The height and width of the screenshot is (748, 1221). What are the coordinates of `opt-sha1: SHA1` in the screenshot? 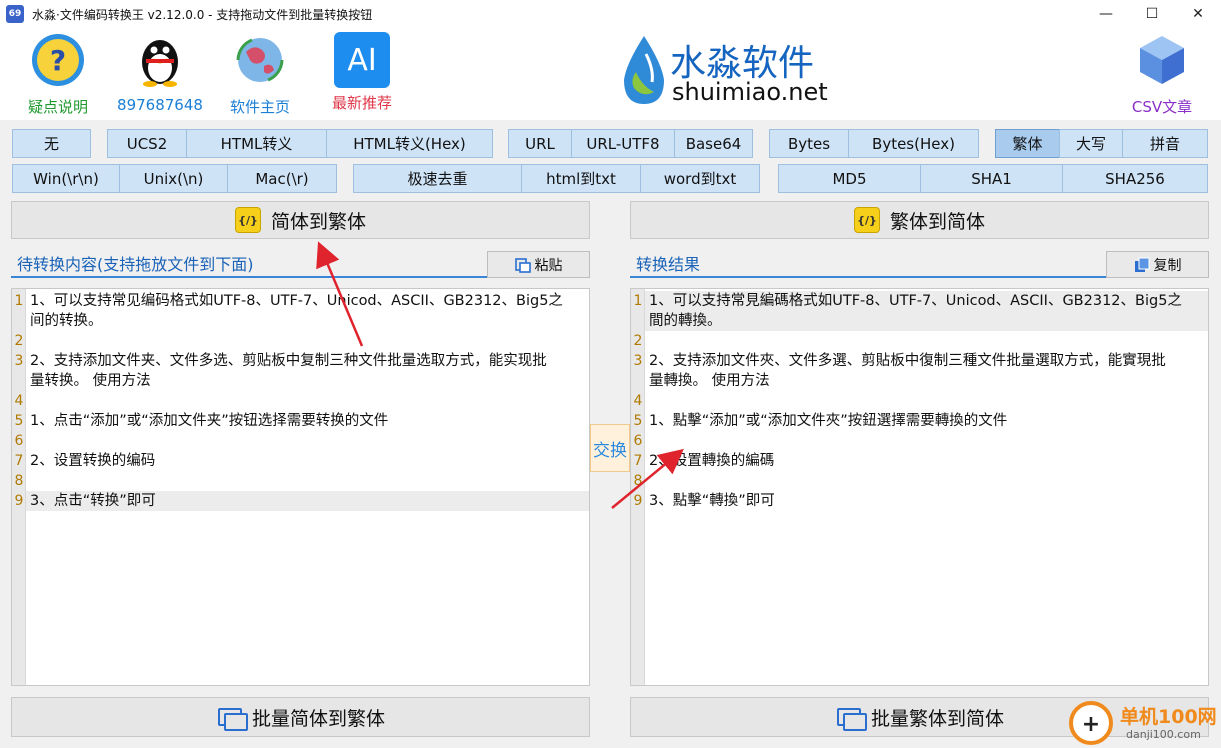 It's located at (991, 178).